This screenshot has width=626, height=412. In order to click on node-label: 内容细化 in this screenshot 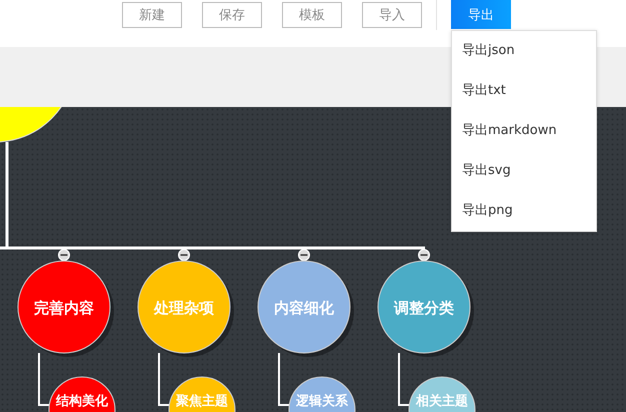, I will do `click(304, 308)`.